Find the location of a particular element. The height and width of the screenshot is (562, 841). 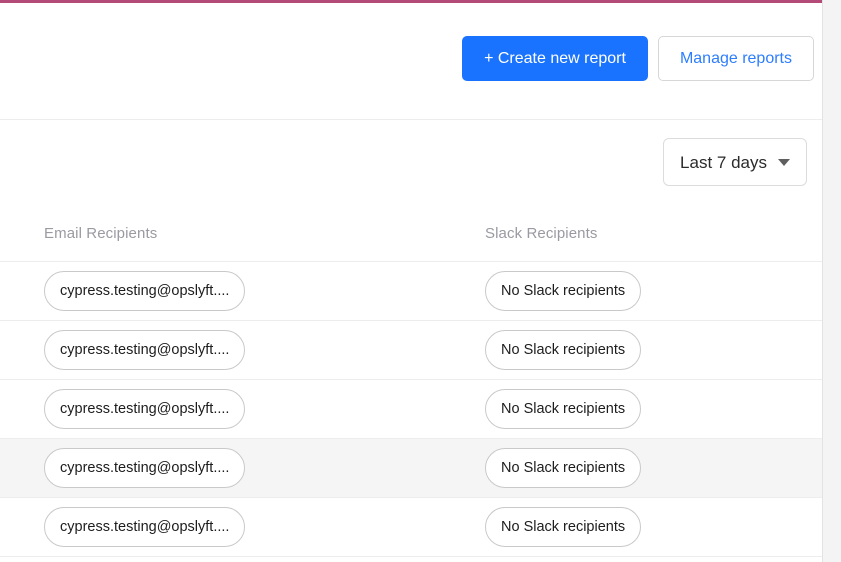

date-range-dropdown: Last 7 days is located at coordinates (735, 162).